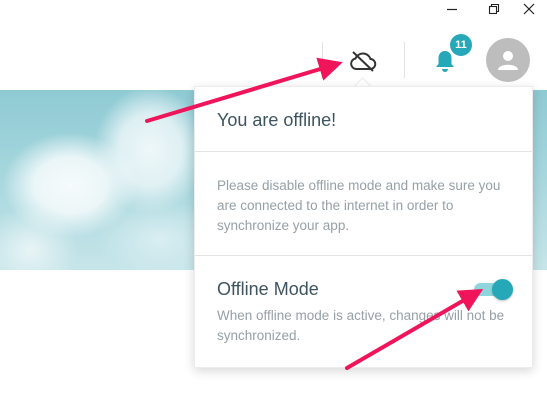 The height and width of the screenshot is (405, 547). I want to click on close-icon, so click(529, 9).